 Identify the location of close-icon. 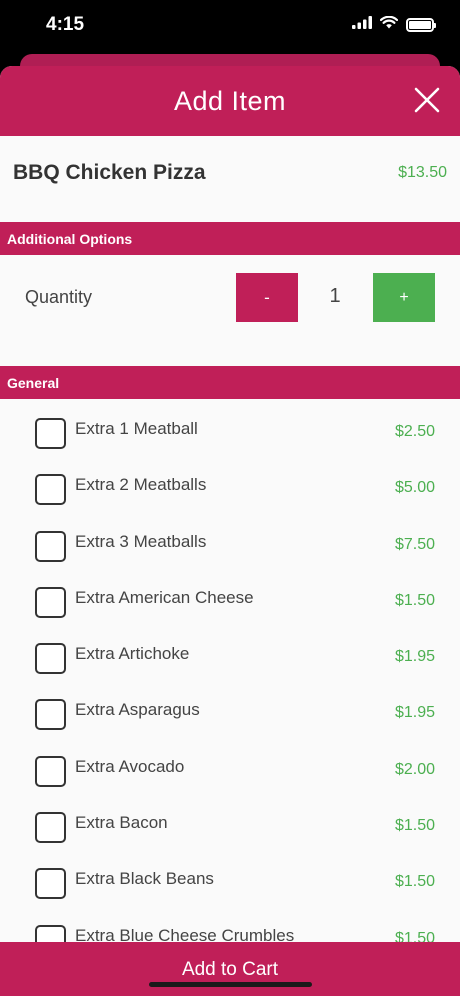
(427, 100).